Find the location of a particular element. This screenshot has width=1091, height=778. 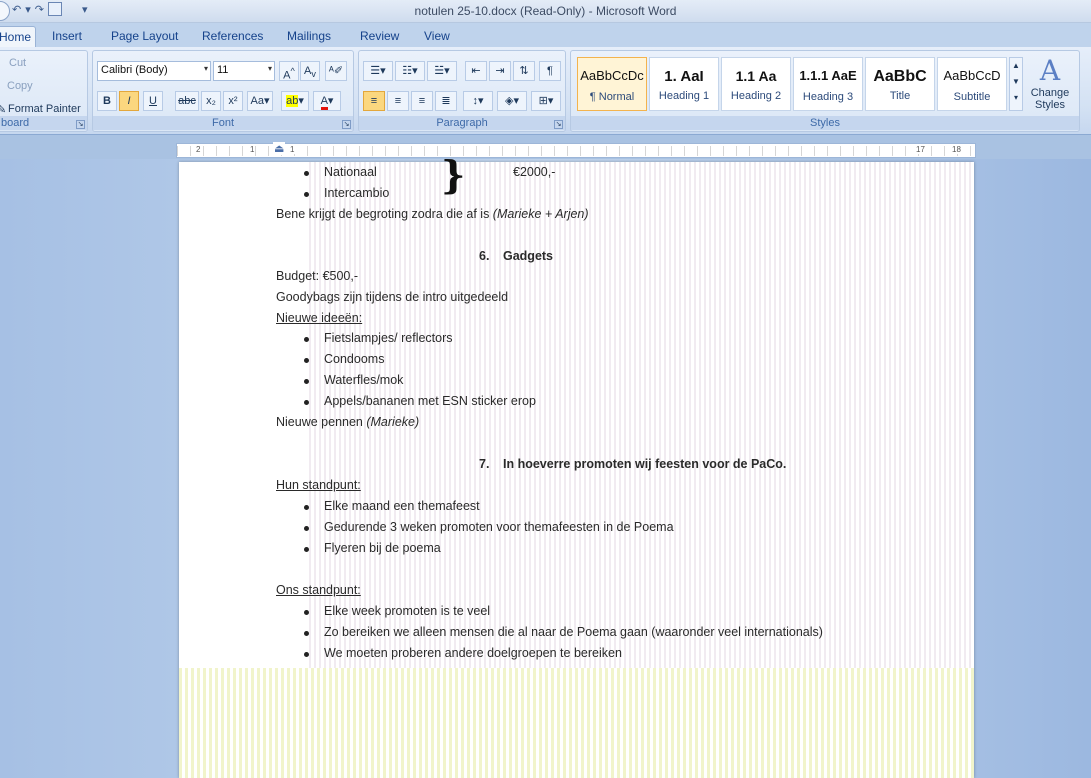

style-name: Heading 3 is located at coordinates (828, 97).